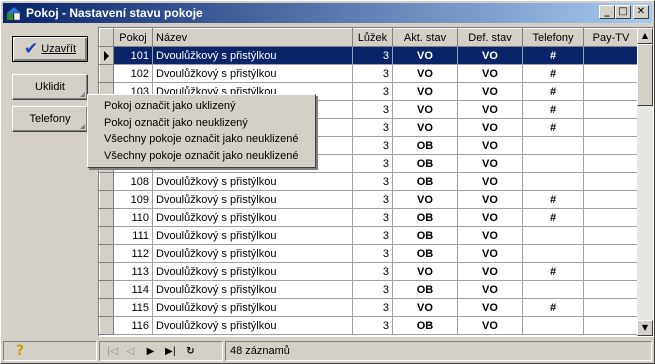  Describe the element at coordinates (133, 325) in the screenshot. I see `cell-room: 116` at that location.